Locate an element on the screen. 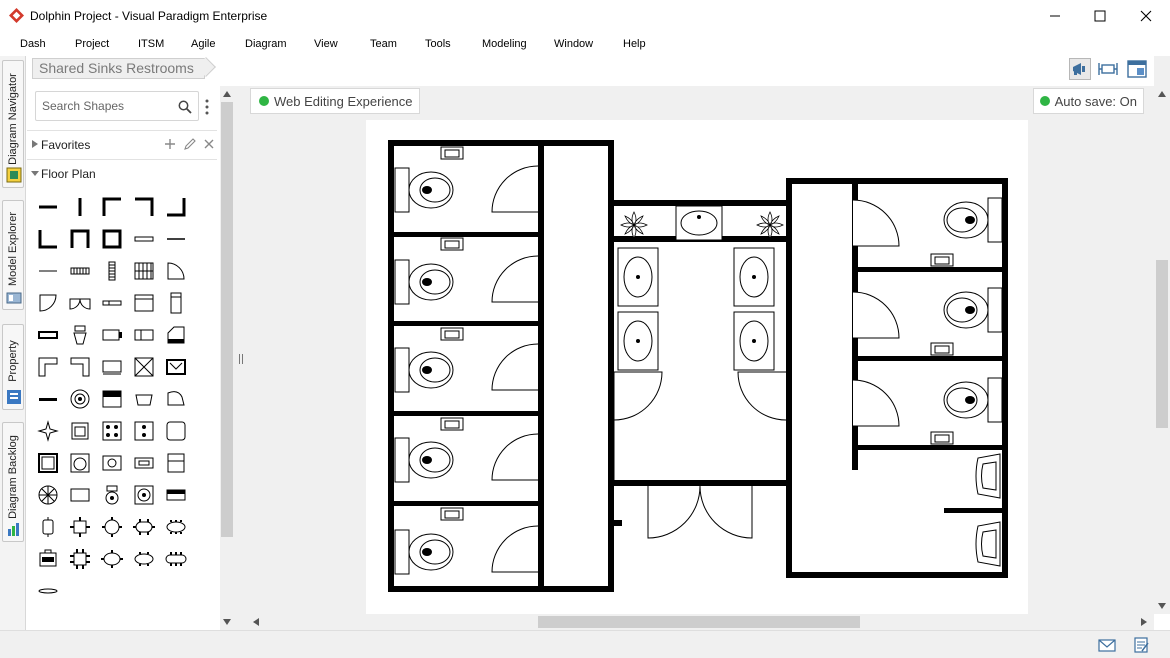 The image size is (1170, 658). shape-door-swing is located at coordinates (176, 271).